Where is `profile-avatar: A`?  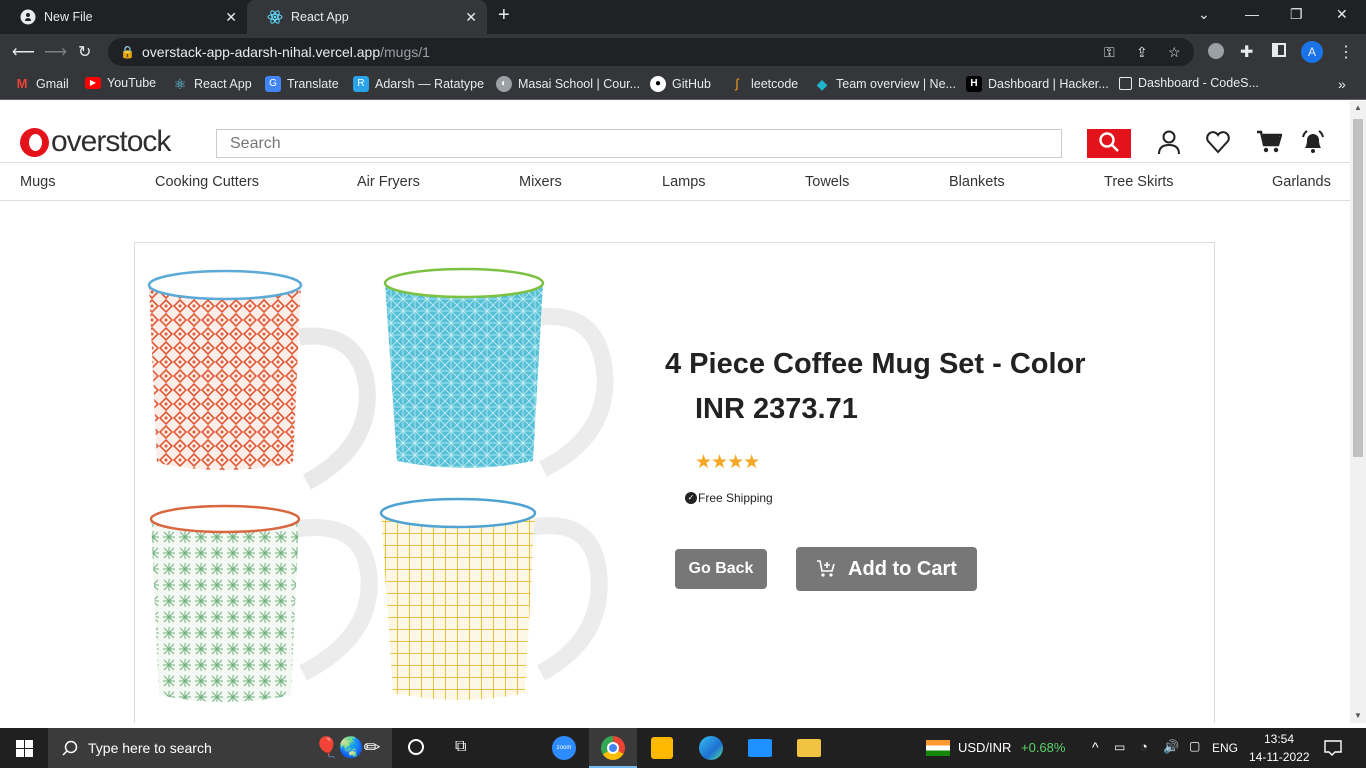 profile-avatar: A is located at coordinates (1312, 52).